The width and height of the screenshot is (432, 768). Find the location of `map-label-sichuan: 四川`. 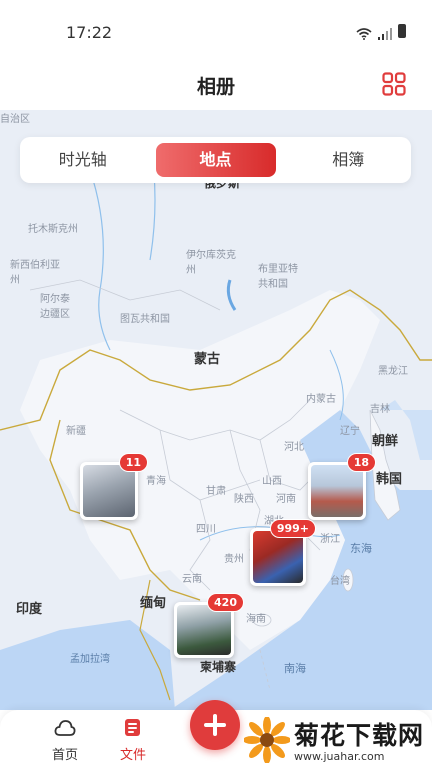

map-label-sichuan: 四川 is located at coordinates (206, 529).